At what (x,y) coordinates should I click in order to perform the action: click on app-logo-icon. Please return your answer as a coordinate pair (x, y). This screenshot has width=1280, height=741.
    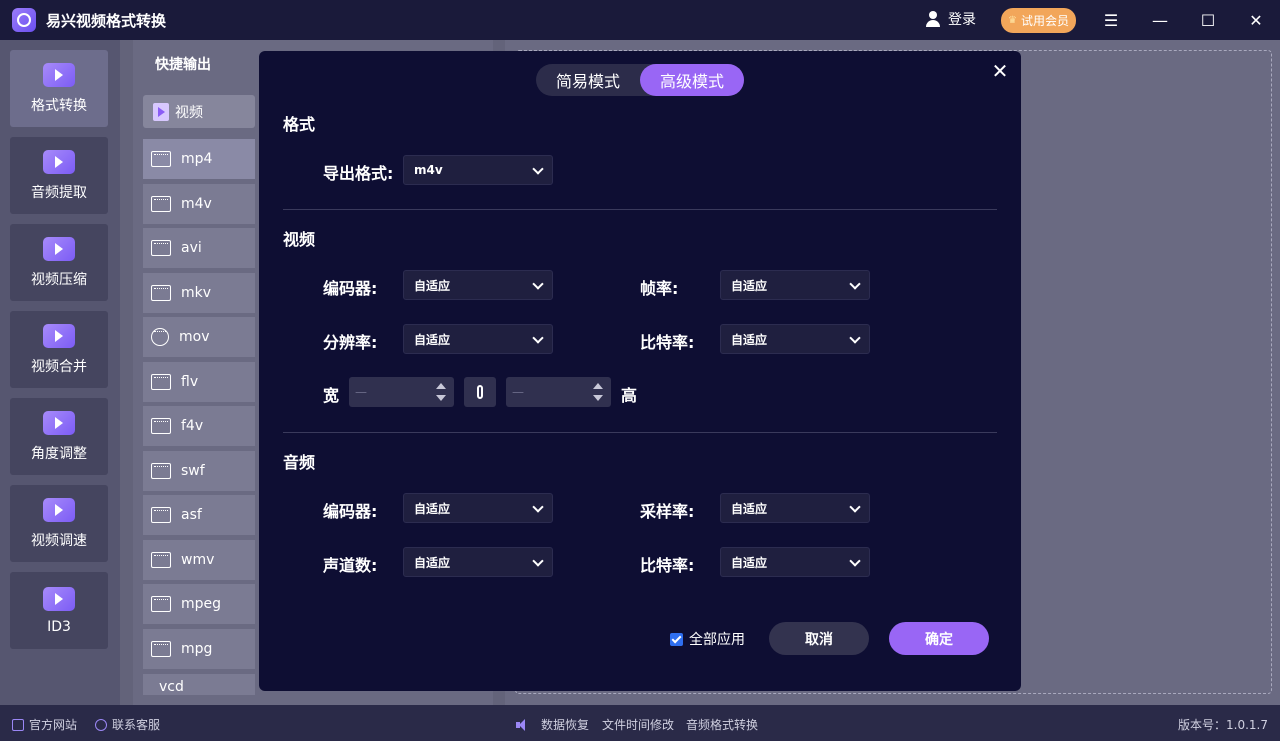
    Looking at the image, I should click on (24, 20).